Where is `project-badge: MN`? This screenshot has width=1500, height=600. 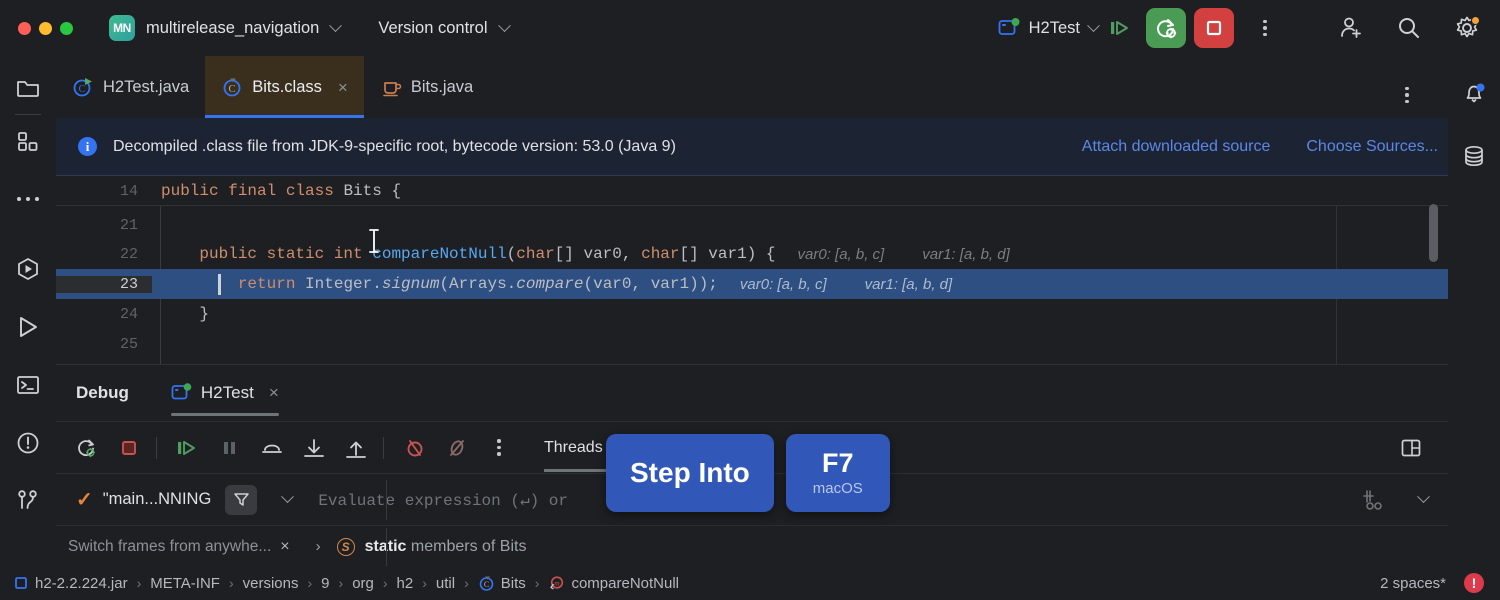
project-badge: MN is located at coordinates (122, 28).